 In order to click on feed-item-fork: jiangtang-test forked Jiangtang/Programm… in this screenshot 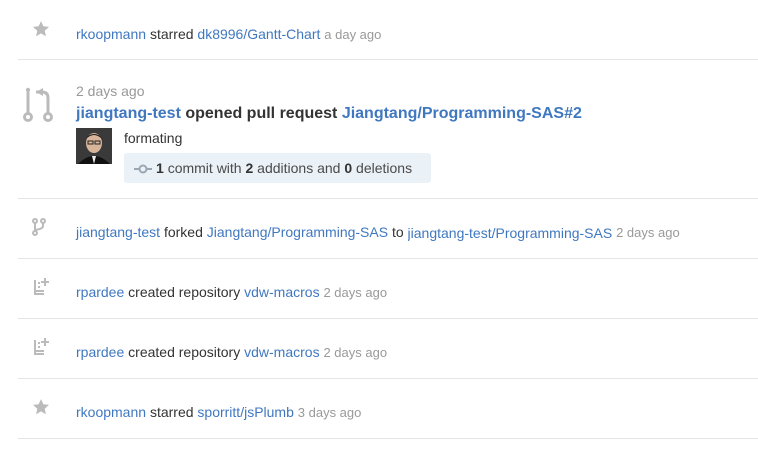, I will do `click(388, 229)`.